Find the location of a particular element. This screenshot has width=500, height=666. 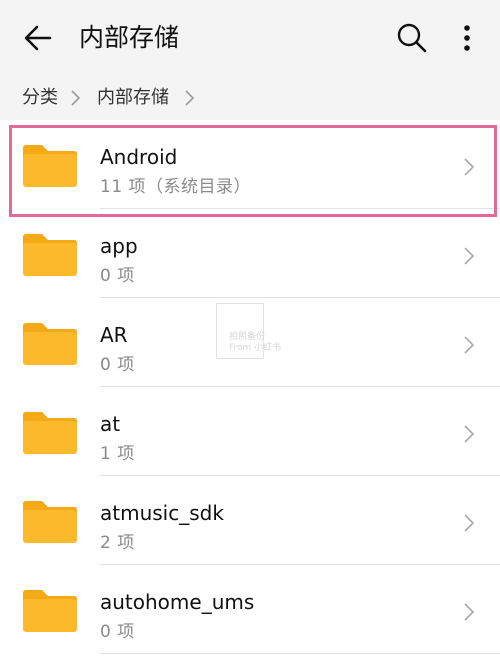

file-name: AR is located at coordinates (114, 335).